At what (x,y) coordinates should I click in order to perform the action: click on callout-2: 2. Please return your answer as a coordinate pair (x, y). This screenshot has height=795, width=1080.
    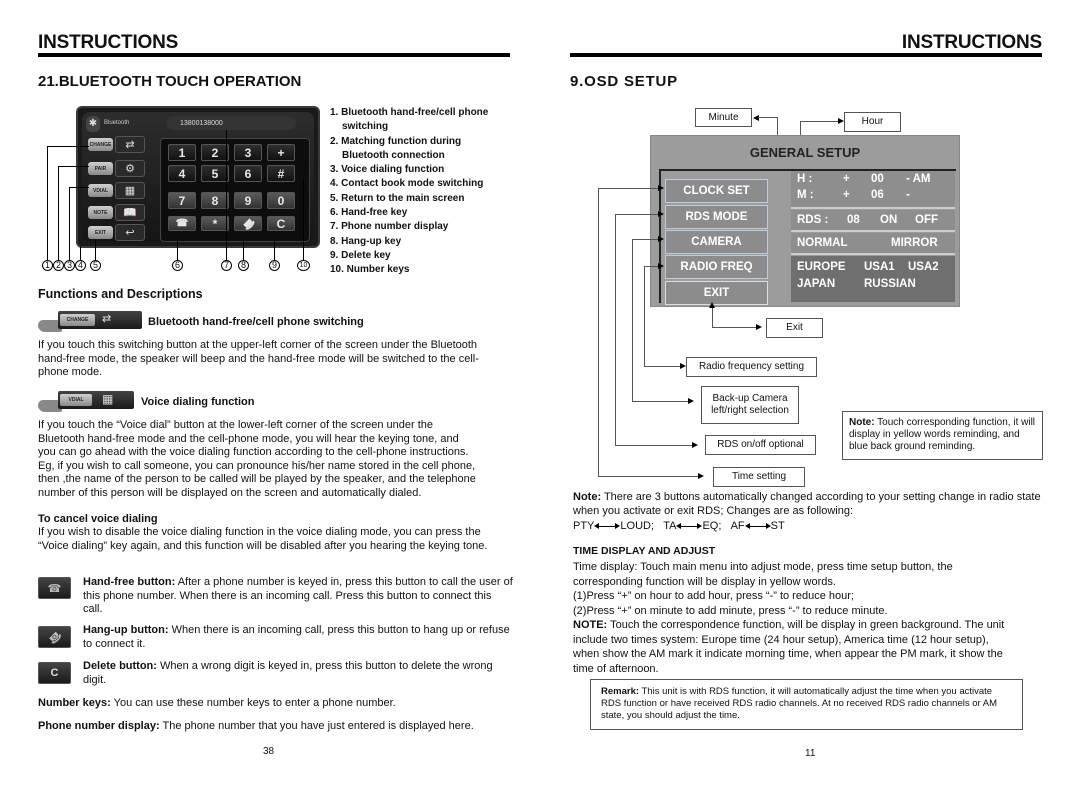
    Looking at the image, I should click on (58, 265).